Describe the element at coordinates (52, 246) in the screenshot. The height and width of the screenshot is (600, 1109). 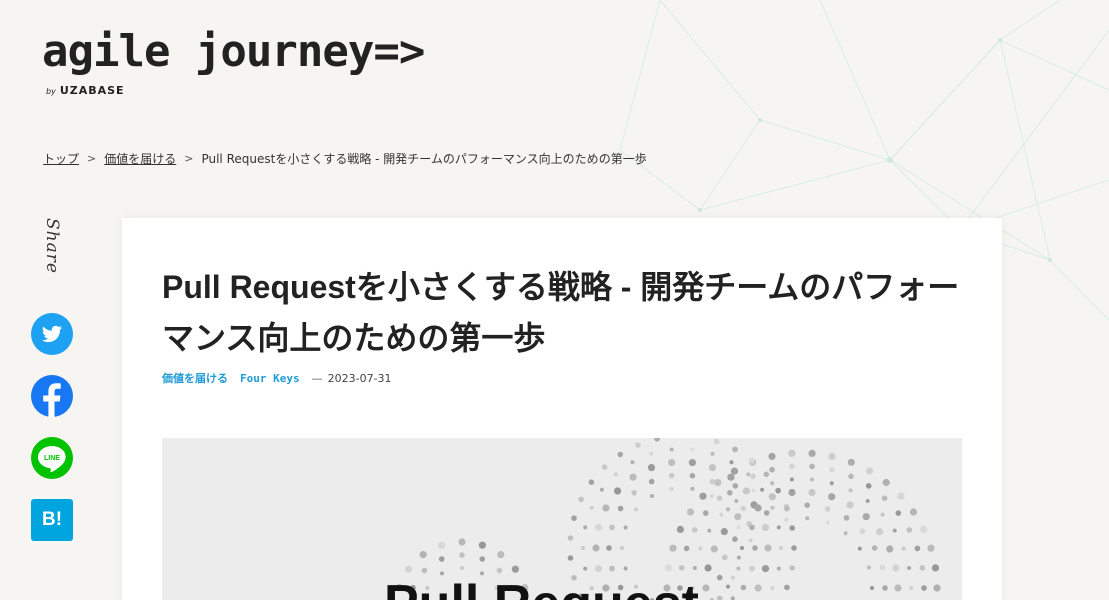
I see `share-label: Share` at that location.